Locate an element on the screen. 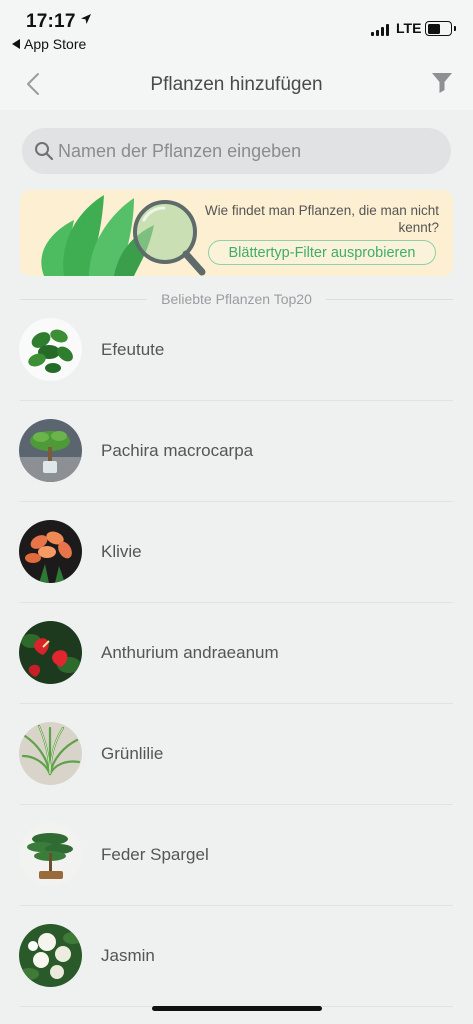 Image resolution: width=473 pixels, height=1024 pixels. back-triangle-icon is located at coordinates (16, 44).